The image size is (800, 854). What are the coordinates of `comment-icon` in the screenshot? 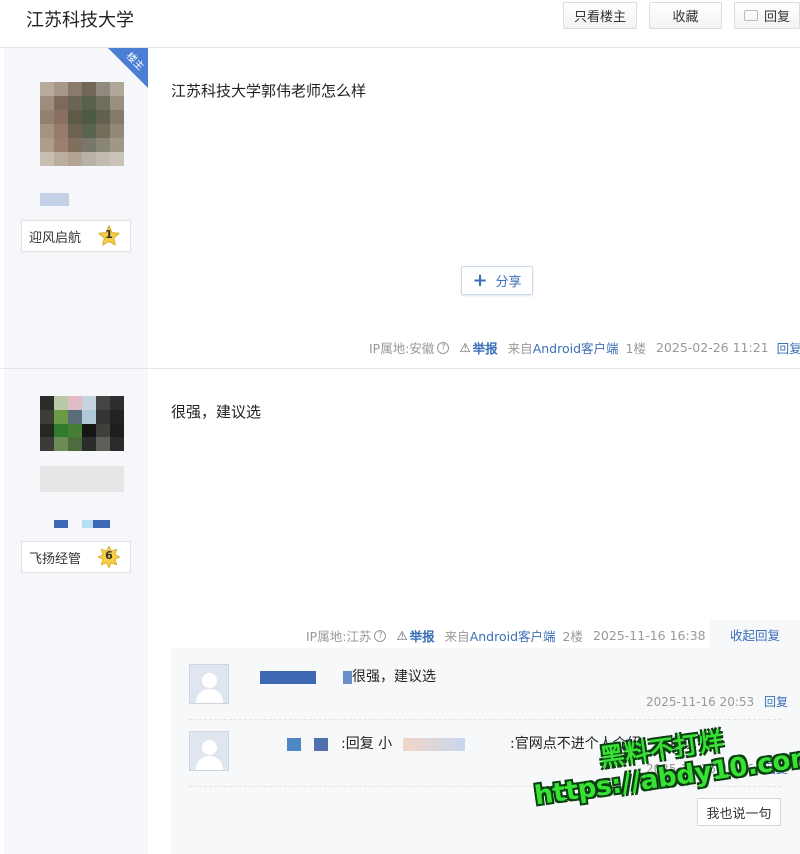 It's located at (750, 15).